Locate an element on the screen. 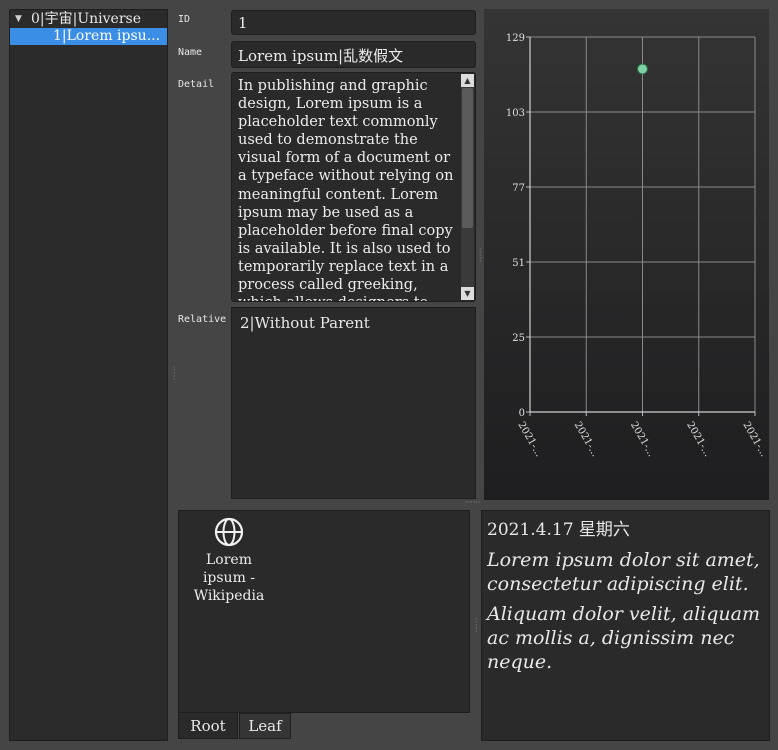 The width and height of the screenshot is (778, 750). y-tick-label: 77 is located at coordinates (518, 188).